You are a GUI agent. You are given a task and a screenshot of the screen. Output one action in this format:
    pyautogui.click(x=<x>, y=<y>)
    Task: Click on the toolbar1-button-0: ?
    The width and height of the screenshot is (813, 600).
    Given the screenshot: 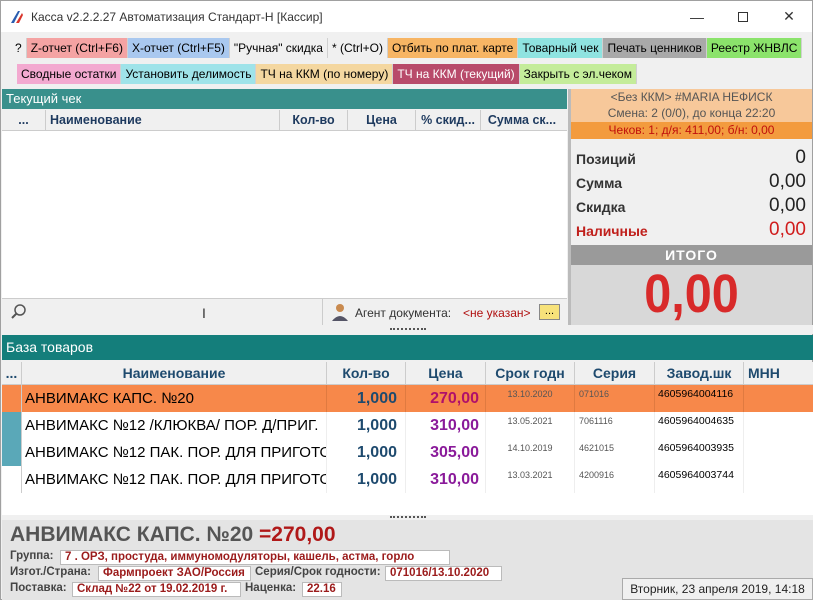 What is the action you would take?
    pyautogui.click(x=19, y=48)
    